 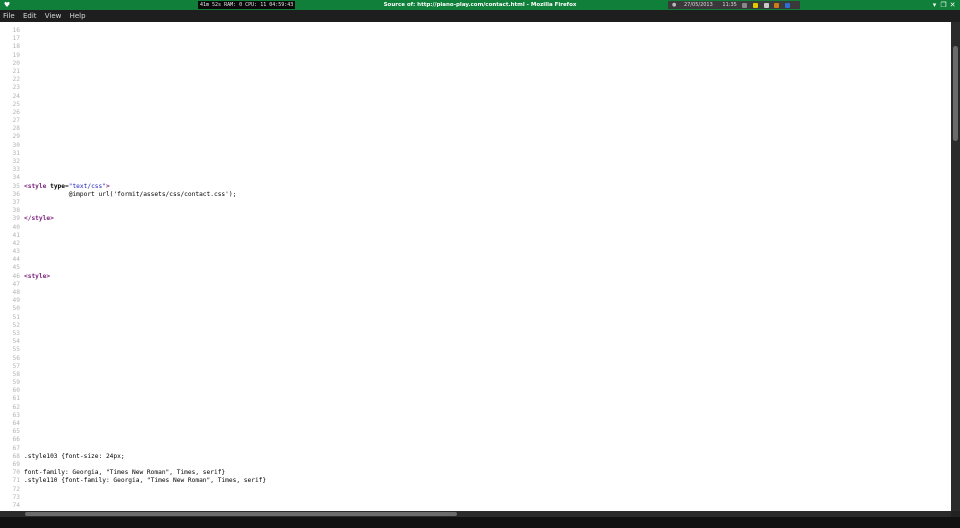 What do you see at coordinates (475, 178) in the screenshot?
I see `source-line: 34` at bounding box center [475, 178].